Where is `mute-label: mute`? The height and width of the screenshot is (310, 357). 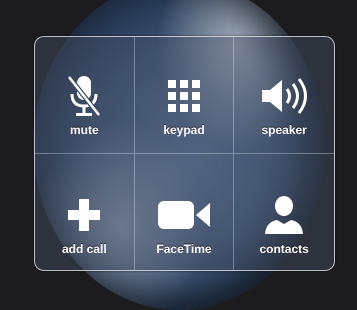
mute-label: mute is located at coordinates (84, 130).